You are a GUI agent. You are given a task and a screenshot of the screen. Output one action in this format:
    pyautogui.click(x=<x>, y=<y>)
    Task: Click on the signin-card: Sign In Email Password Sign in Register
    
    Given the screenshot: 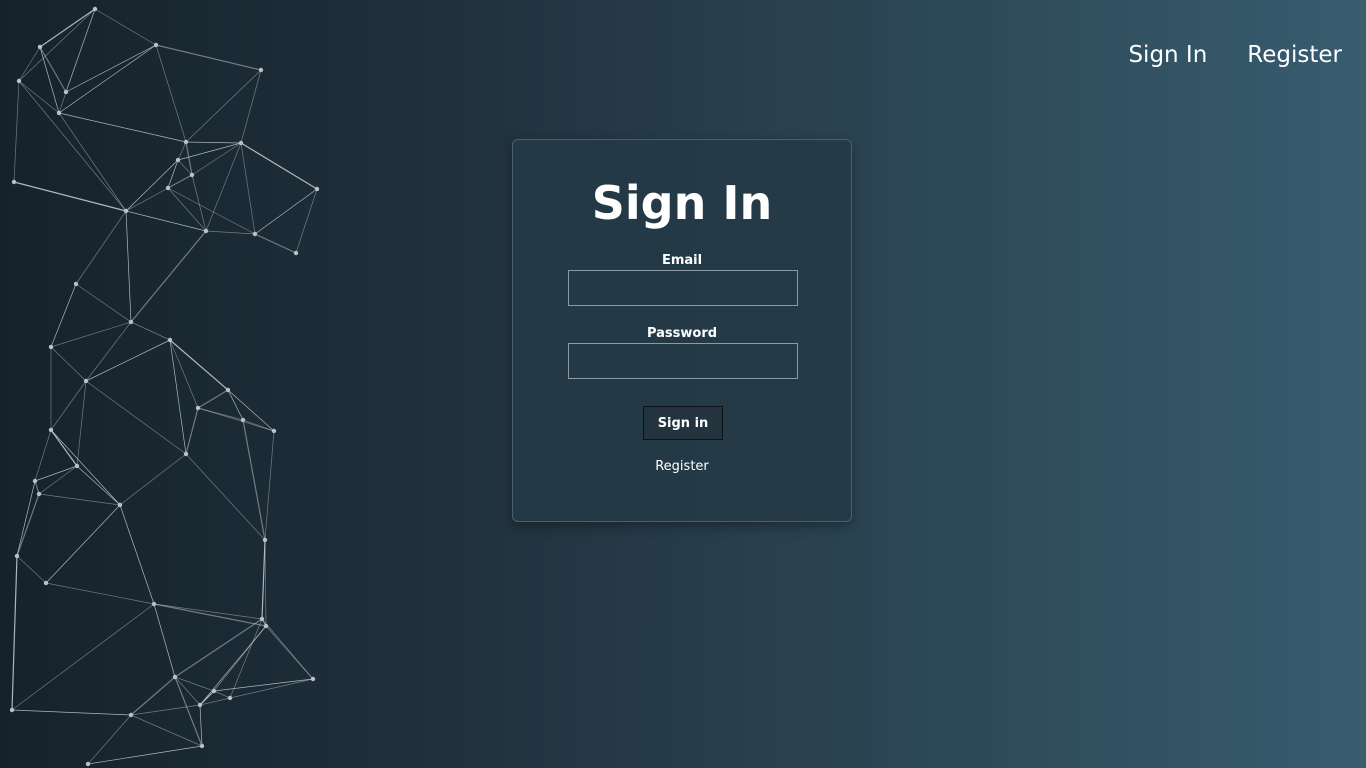 What is the action you would take?
    pyautogui.click(x=682, y=330)
    